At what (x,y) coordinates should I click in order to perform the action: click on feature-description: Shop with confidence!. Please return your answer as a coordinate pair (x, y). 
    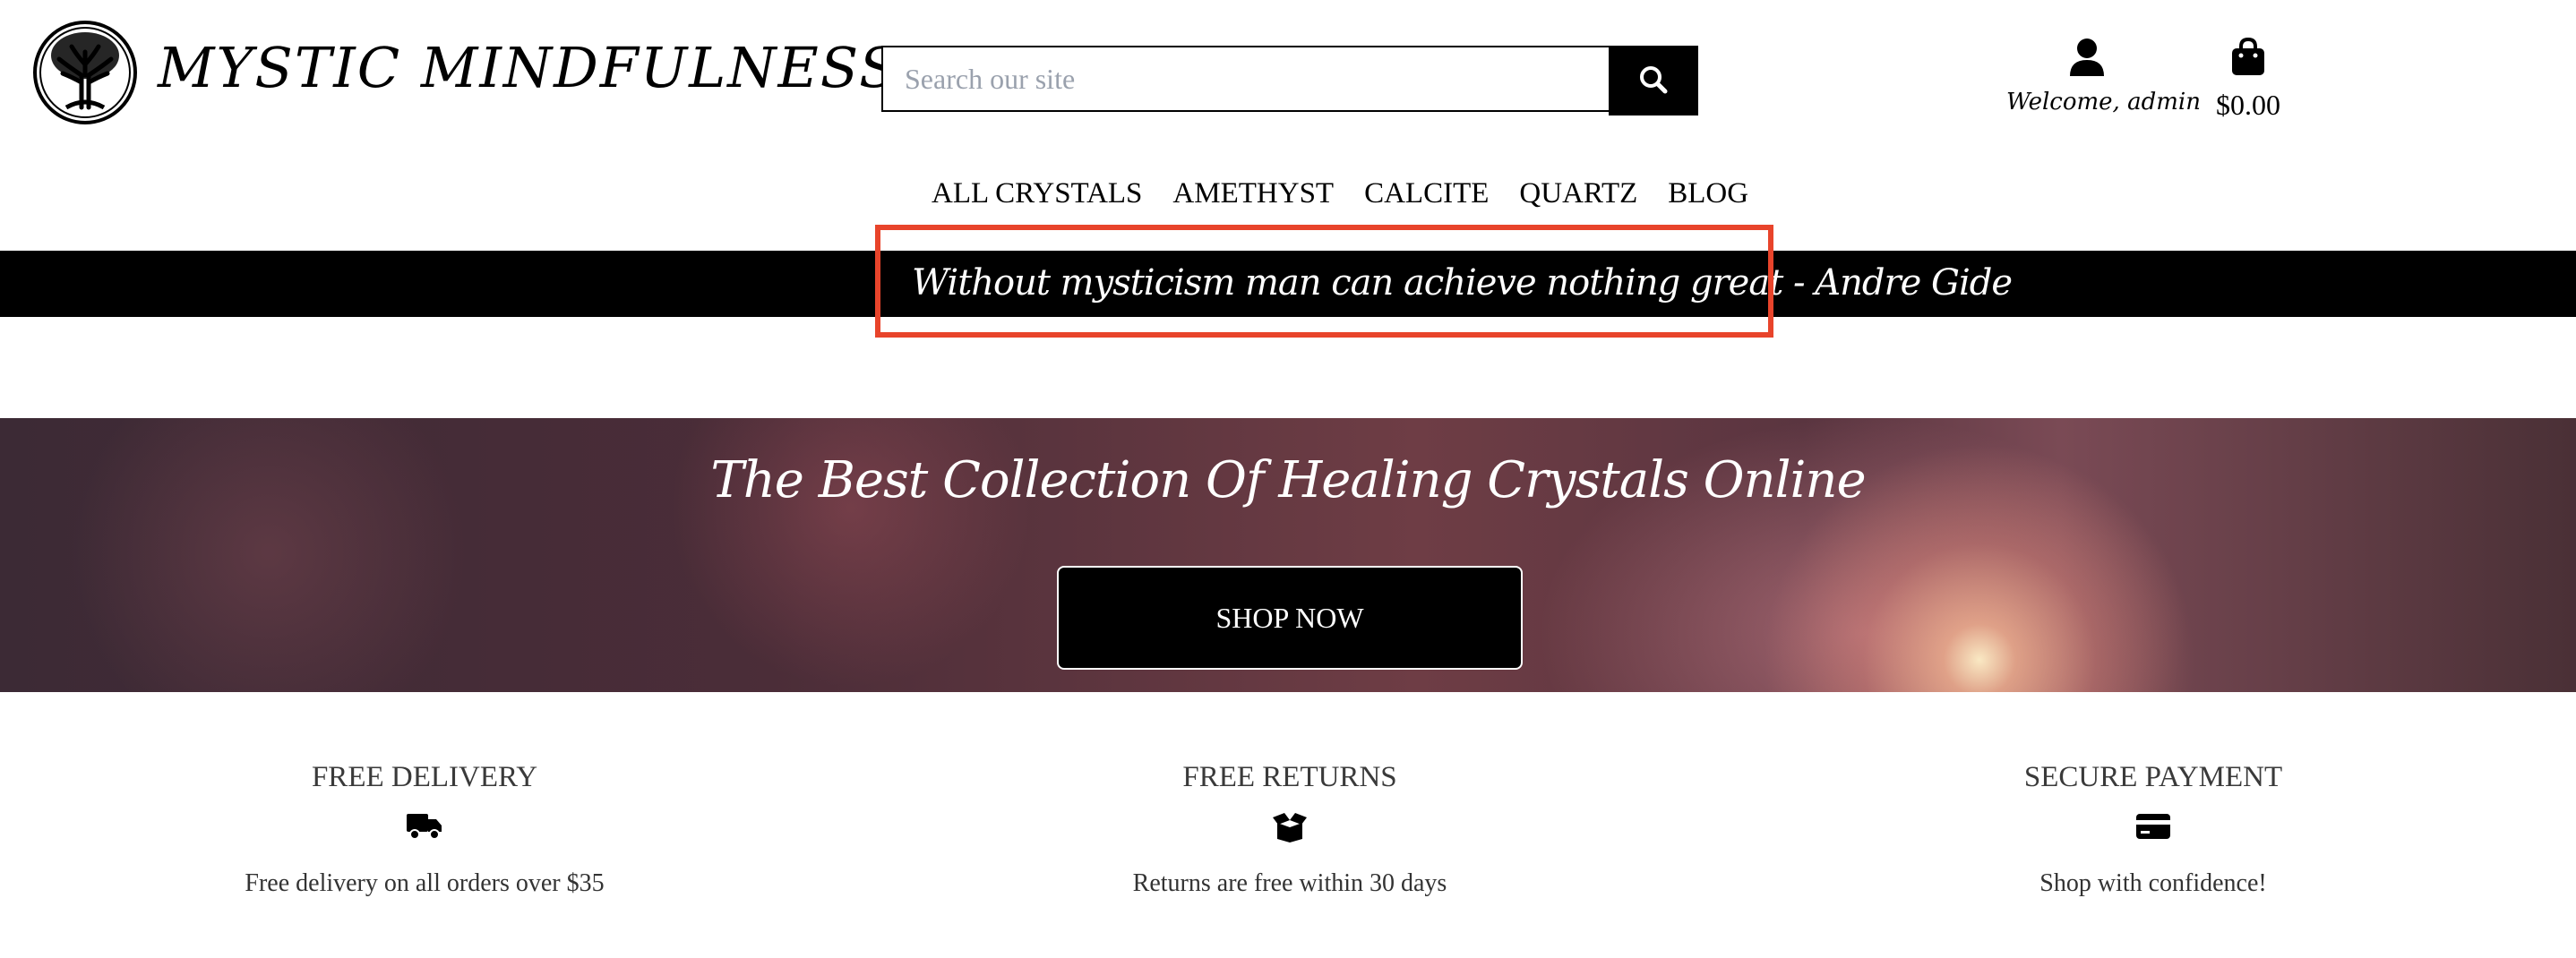
    Looking at the image, I should click on (2153, 883).